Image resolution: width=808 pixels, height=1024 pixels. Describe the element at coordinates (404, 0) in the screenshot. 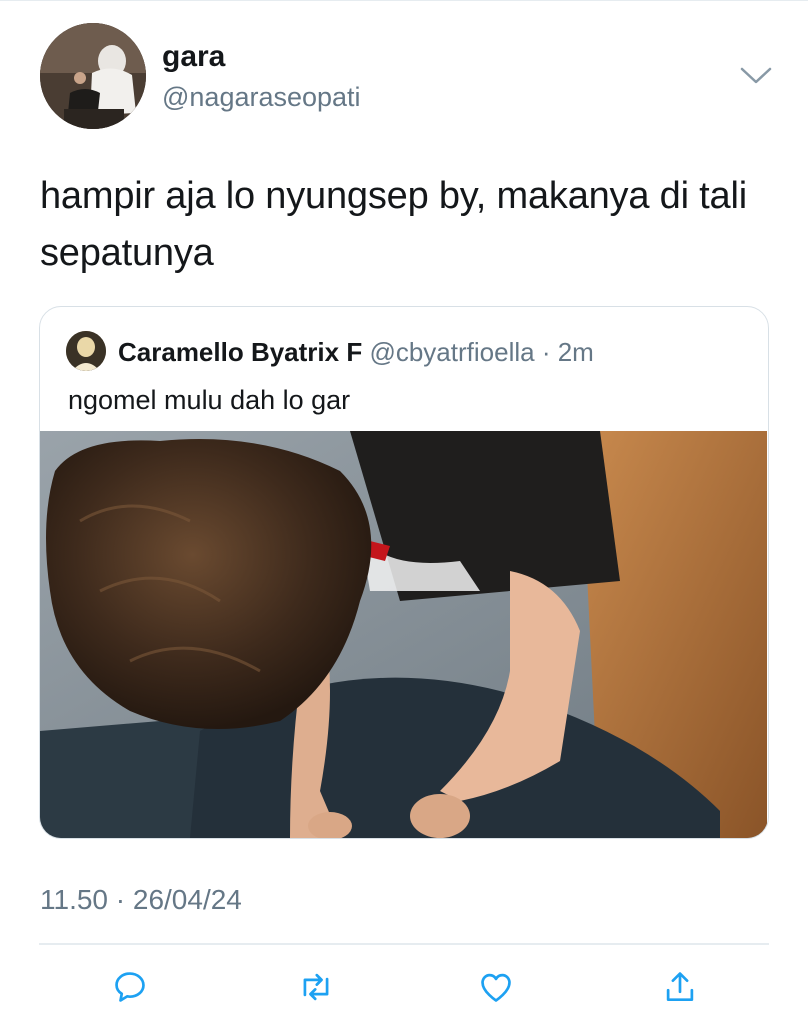

I see `top-divider` at that location.